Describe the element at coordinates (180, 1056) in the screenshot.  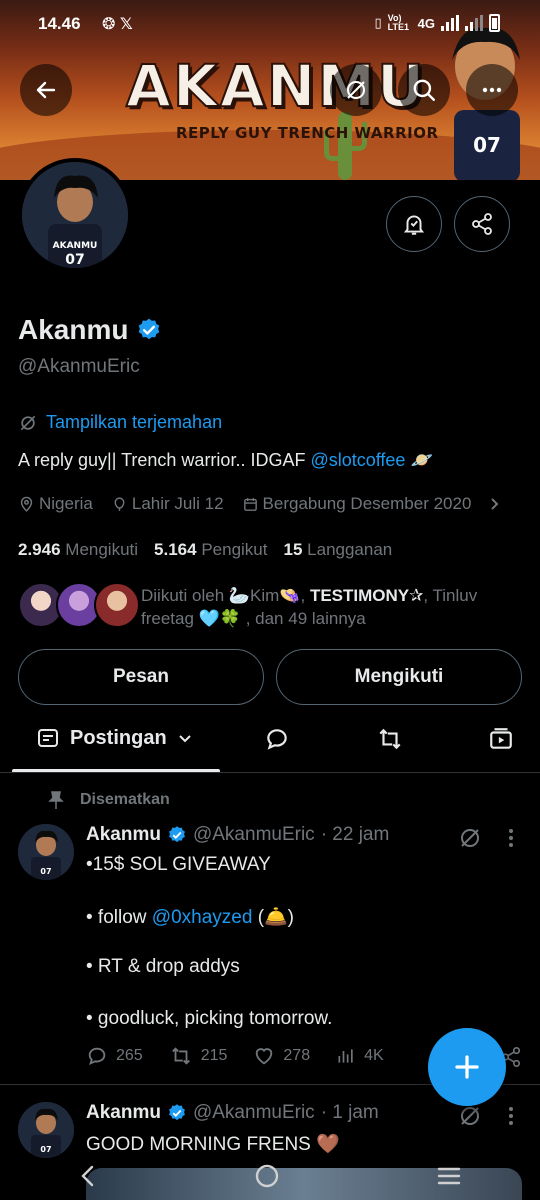
I see `repost-icon` at that location.